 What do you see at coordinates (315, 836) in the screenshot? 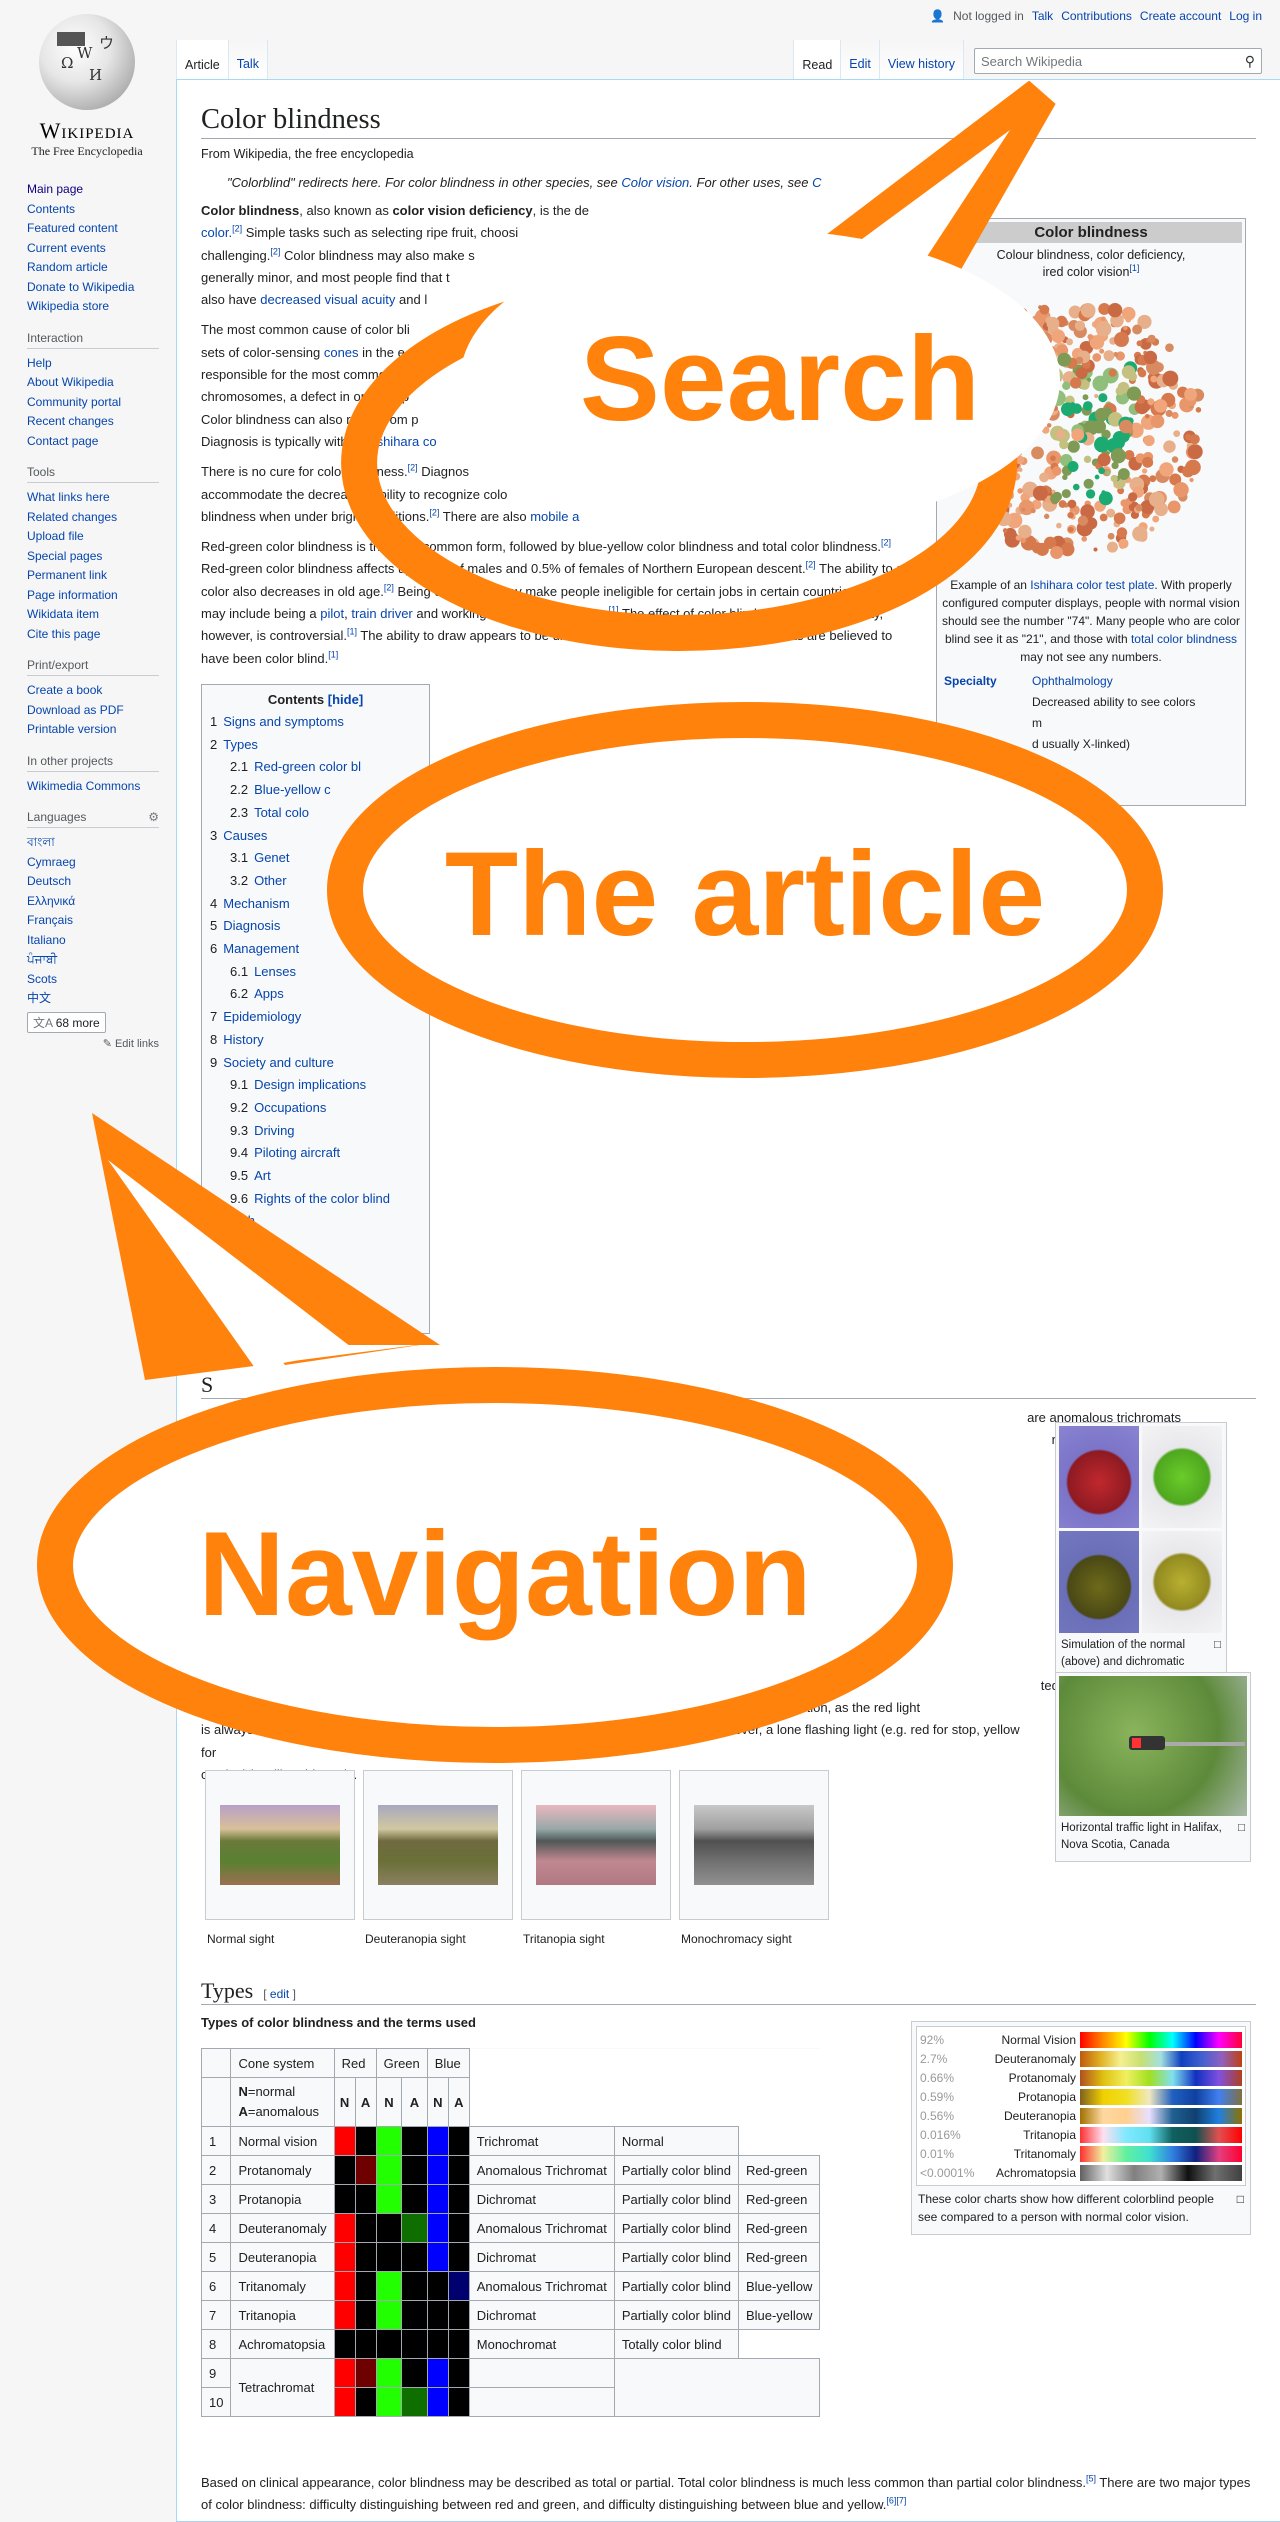
I see `toc-item: 3 Causes` at bounding box center [315, 836].